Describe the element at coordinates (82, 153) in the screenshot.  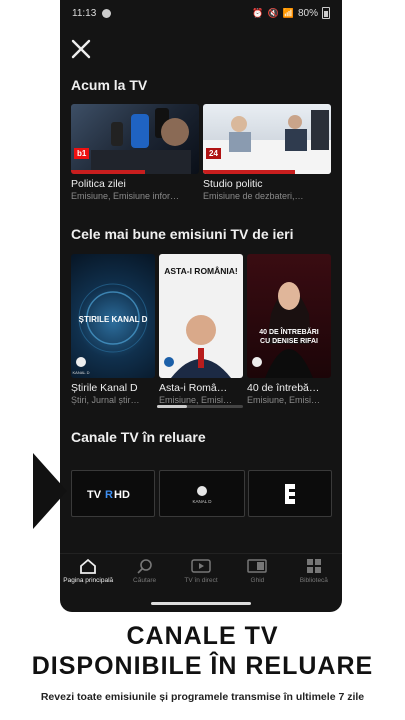
I see `channel-badge: b1` at that location.